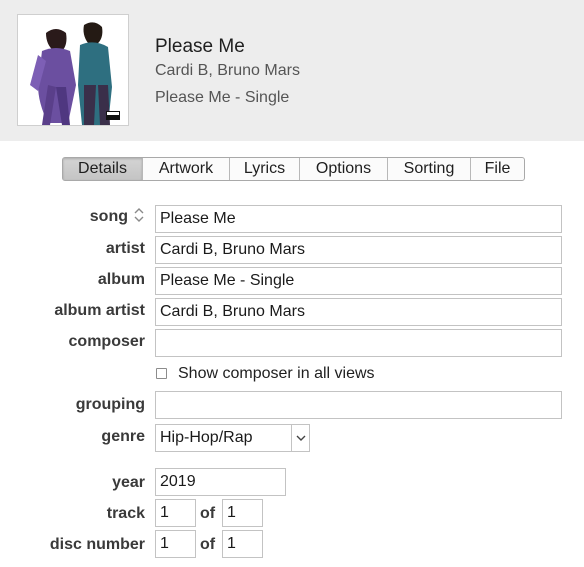  What do you see at coordinates (344, 169) in the screenshot?
I see `tab-options: Options` at bounding box center [344, 169].